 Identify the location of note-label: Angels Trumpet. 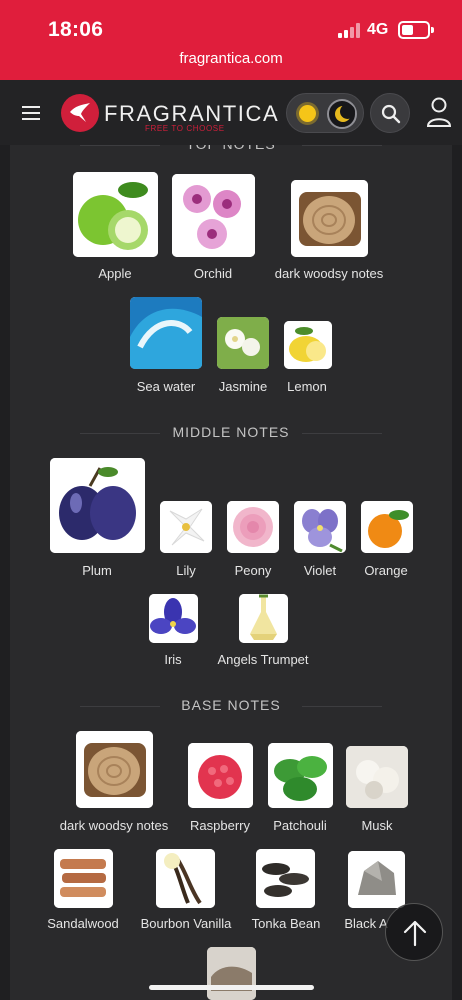
(263, 659).